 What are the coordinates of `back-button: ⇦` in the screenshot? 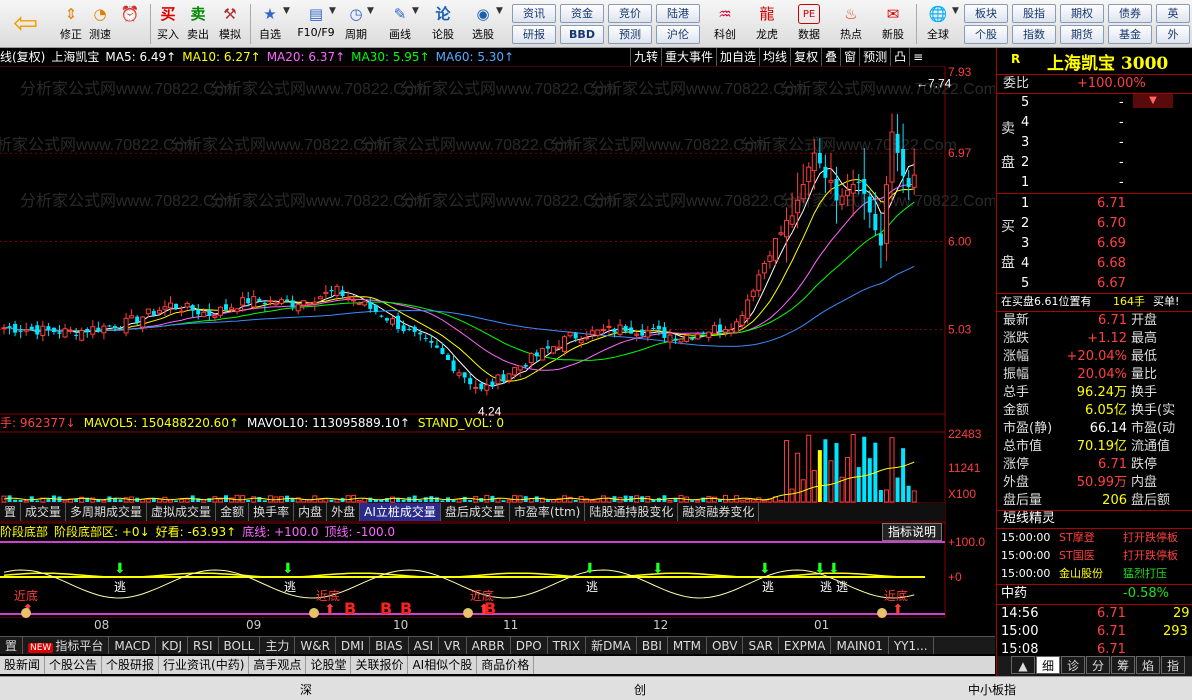 It's located at (24, 24).